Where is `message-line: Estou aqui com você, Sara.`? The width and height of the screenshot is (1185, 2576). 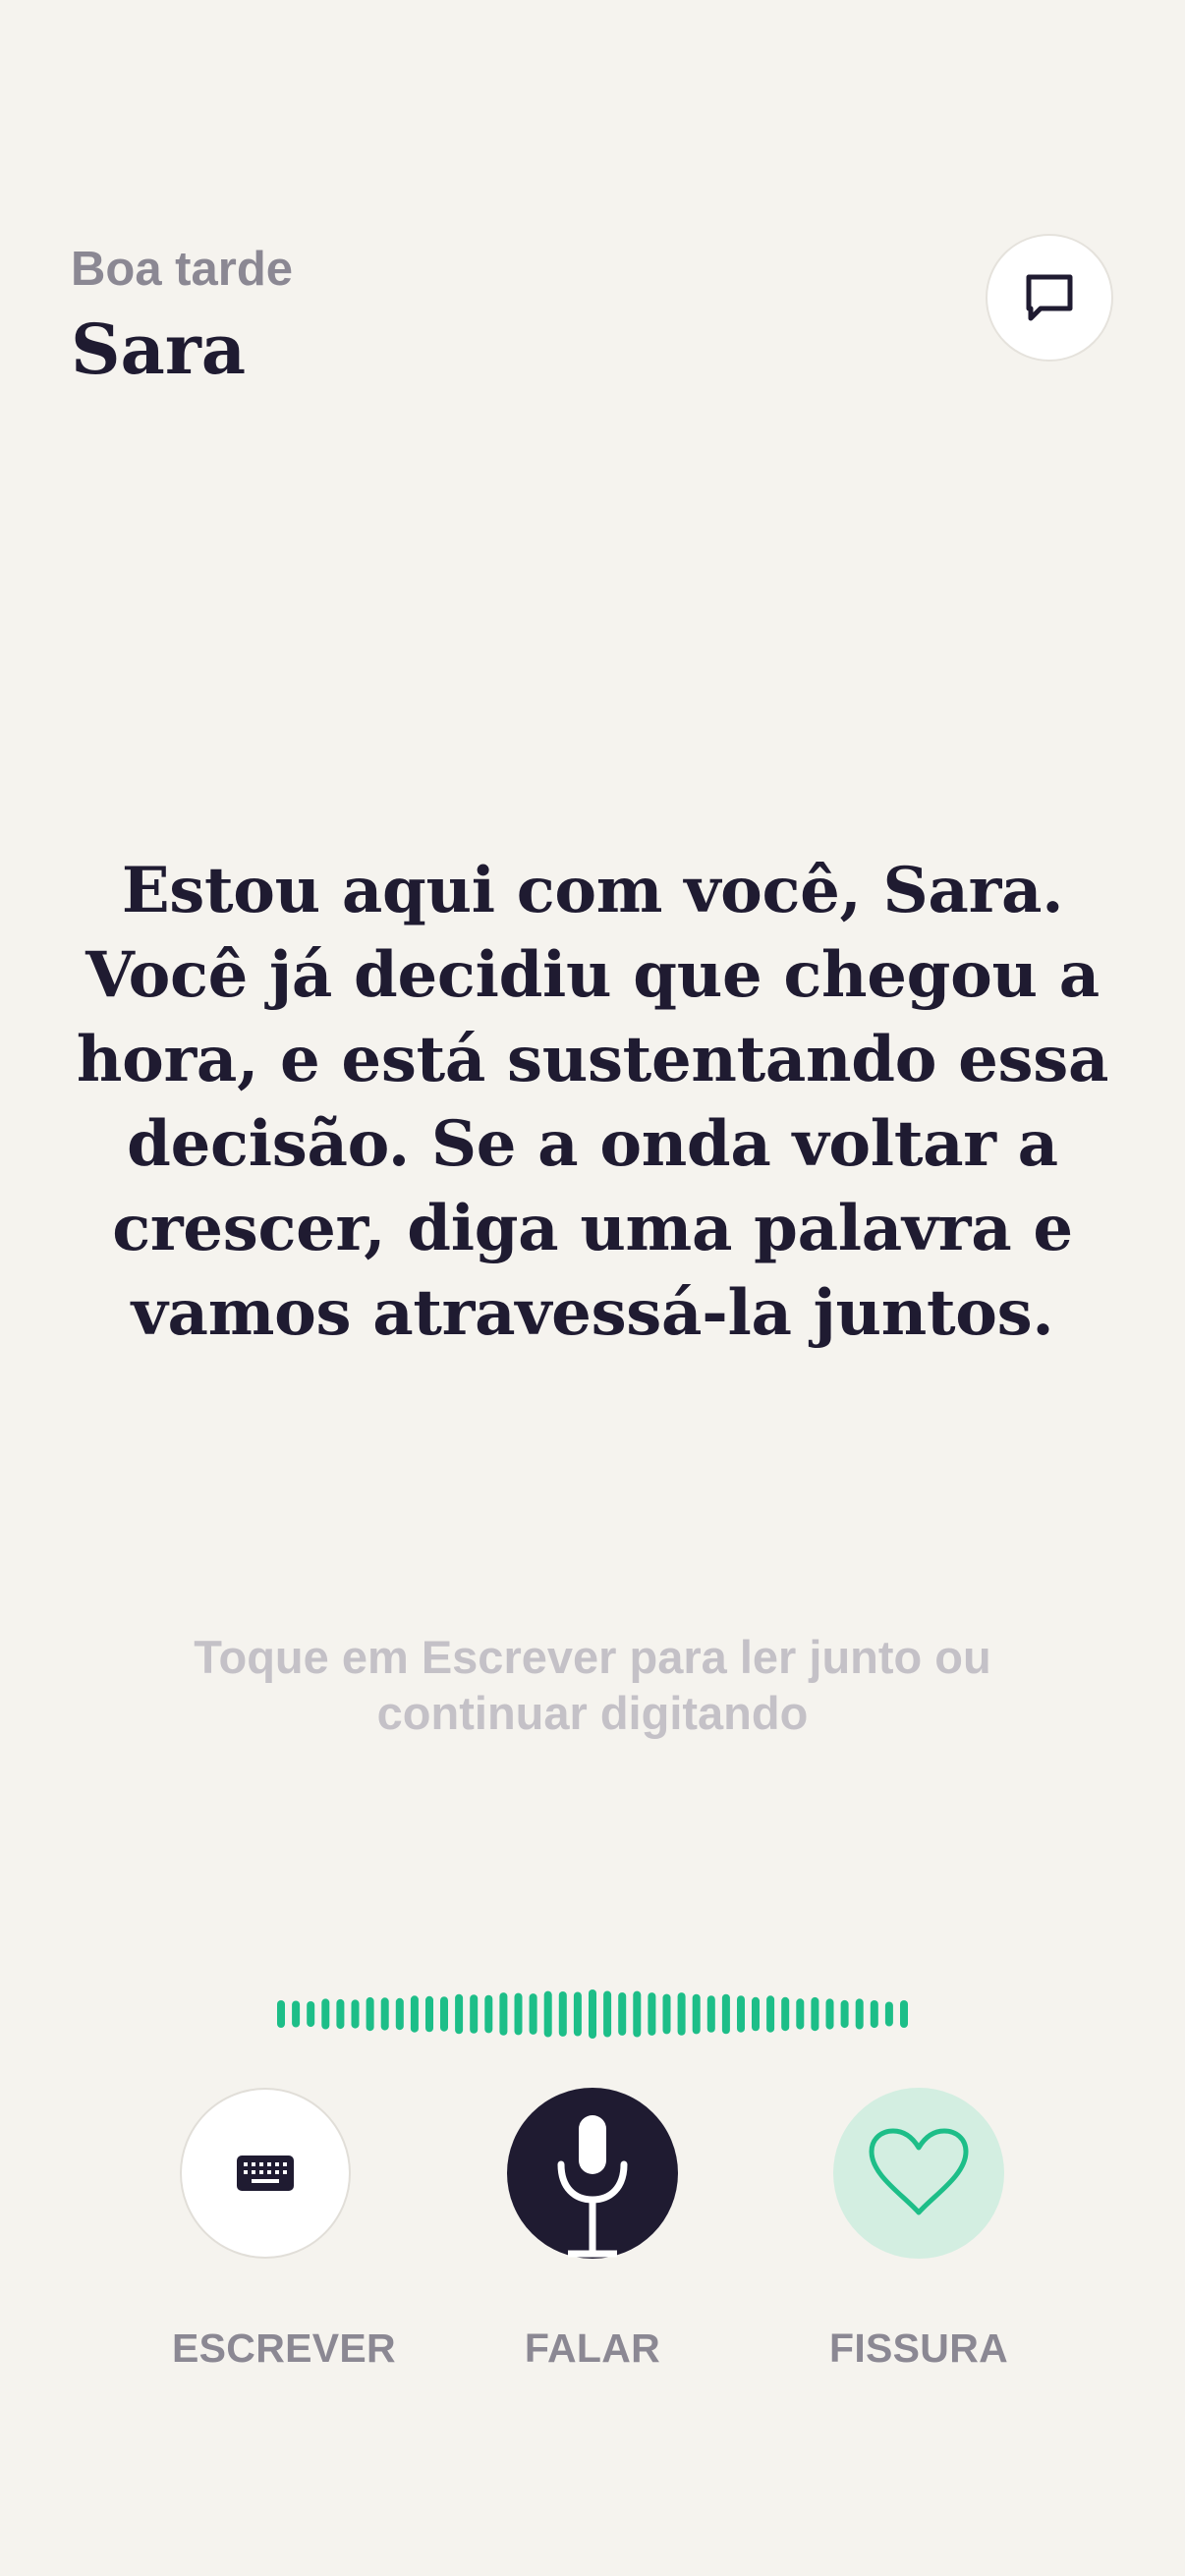
message-line: Estou aqui com você, Sara. is located at coordinates (592, 890).